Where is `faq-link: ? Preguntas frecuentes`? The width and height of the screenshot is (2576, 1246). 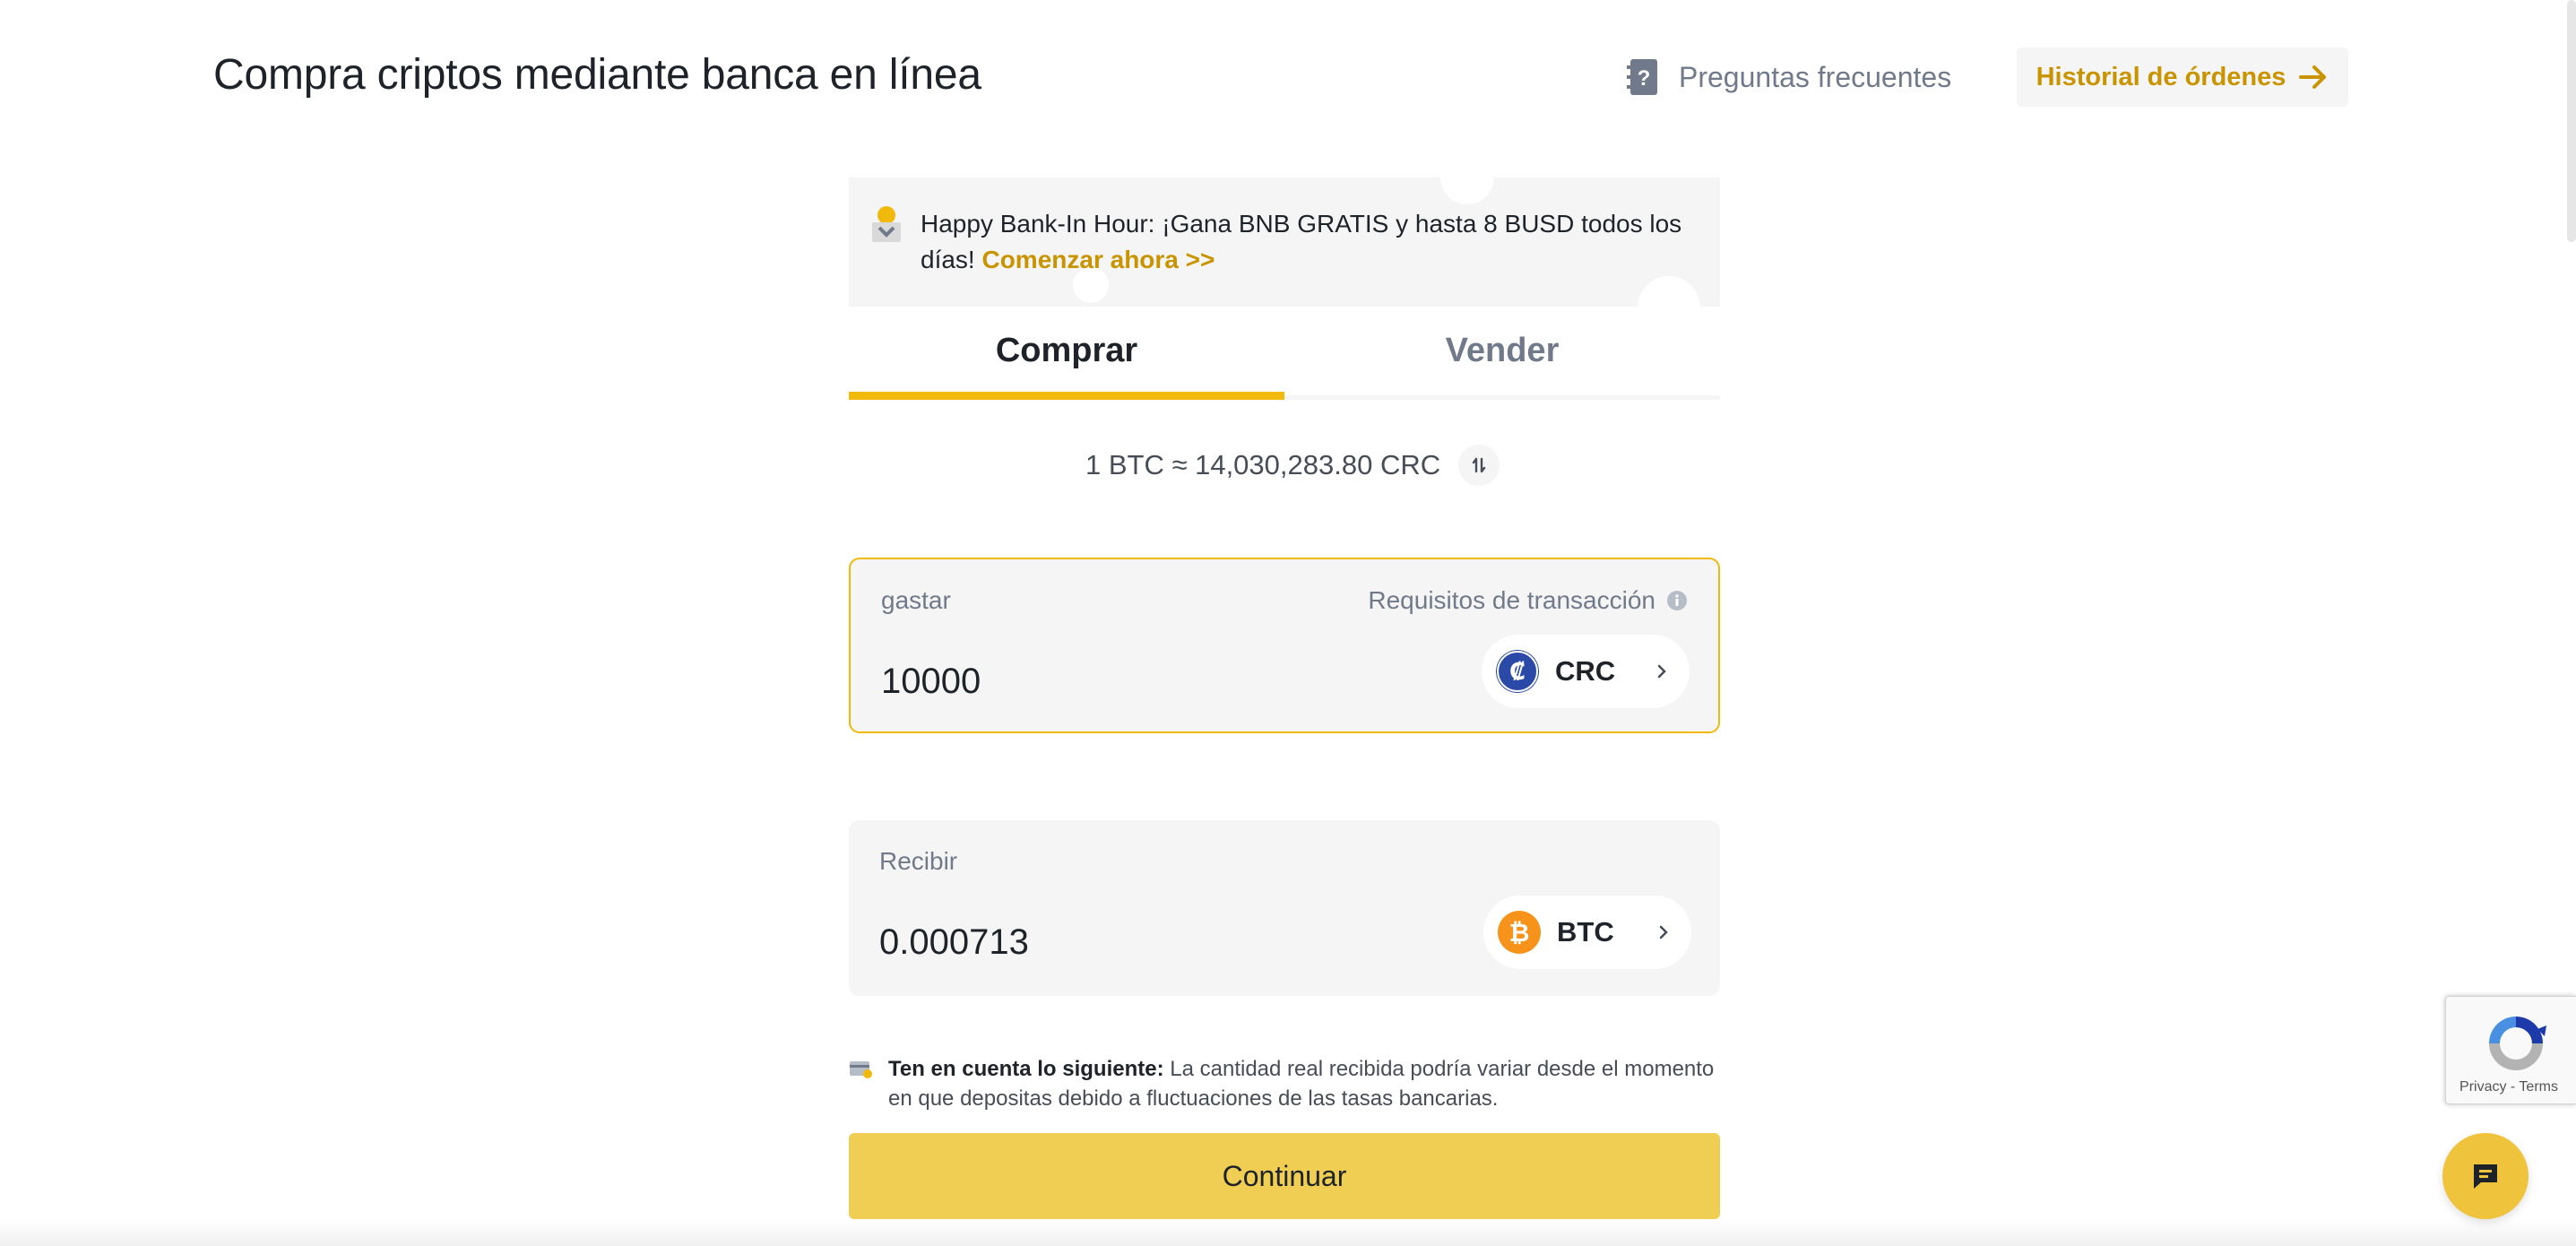
faq-link: ? Preguntas frecuentes is located at coordinates (1789, 77).